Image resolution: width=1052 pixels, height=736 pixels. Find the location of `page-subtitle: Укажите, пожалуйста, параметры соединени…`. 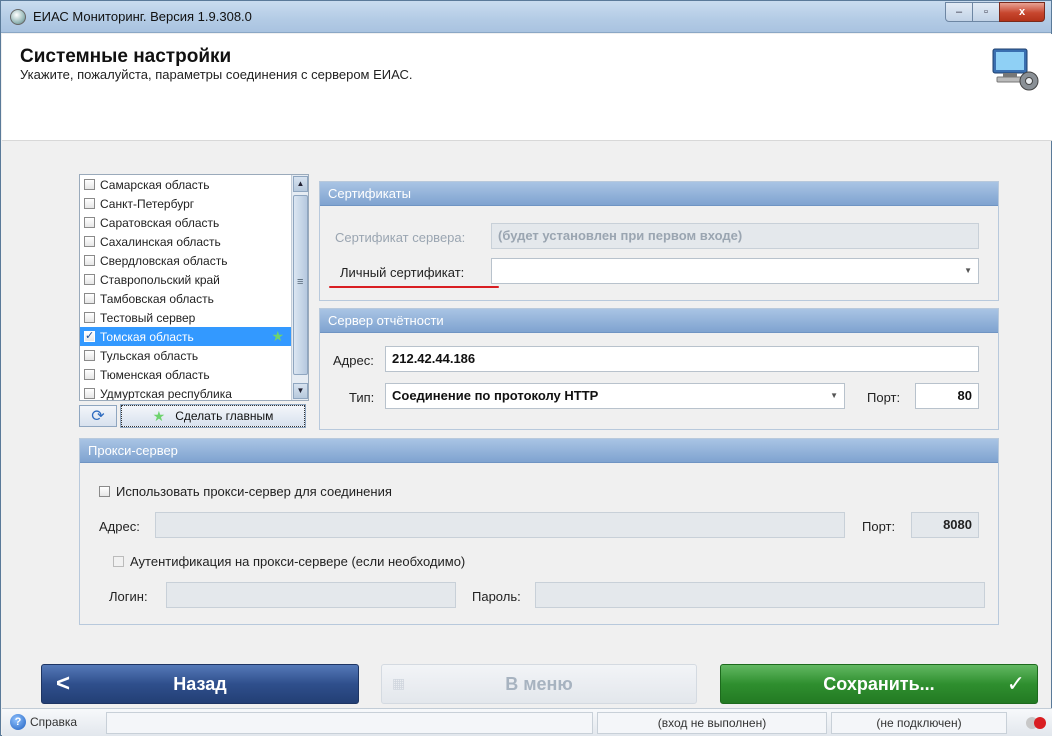

page-subtitle: Укажите, пожалуйста, параметры соединени… is located at coordinates (216, 74).